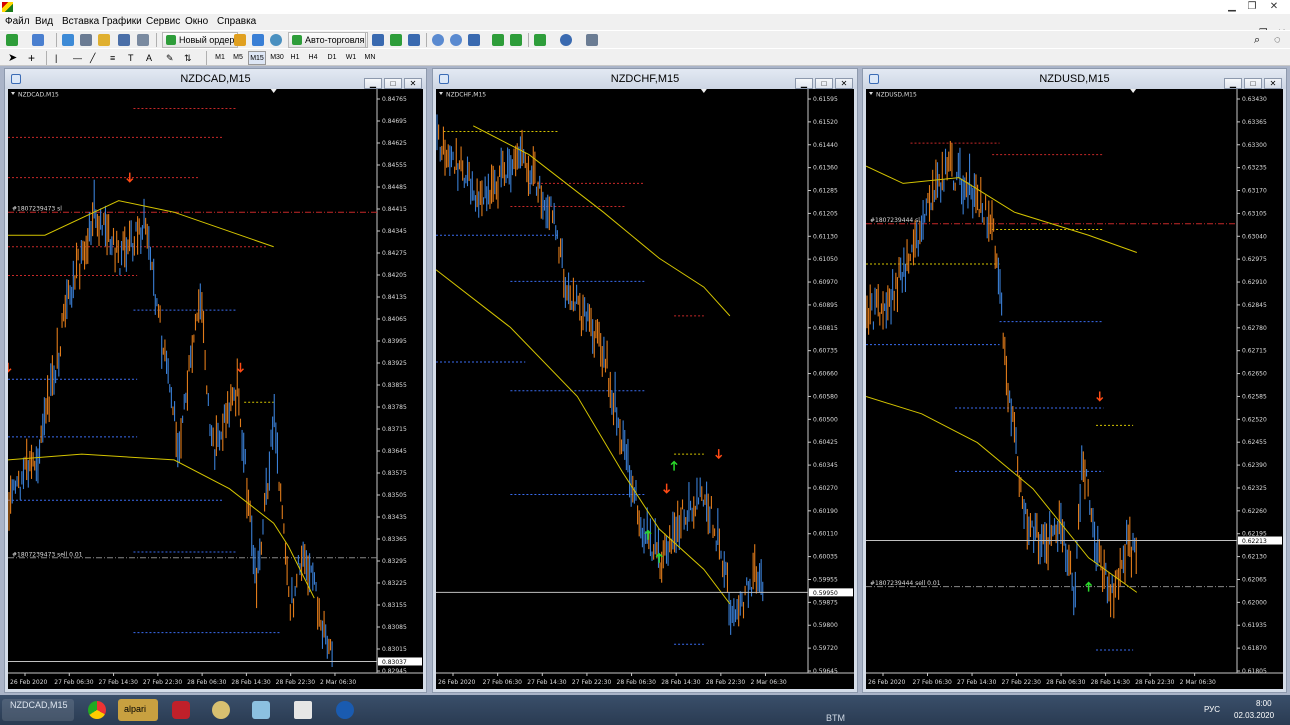  I want to click on periods-icon, so click(566, 40).